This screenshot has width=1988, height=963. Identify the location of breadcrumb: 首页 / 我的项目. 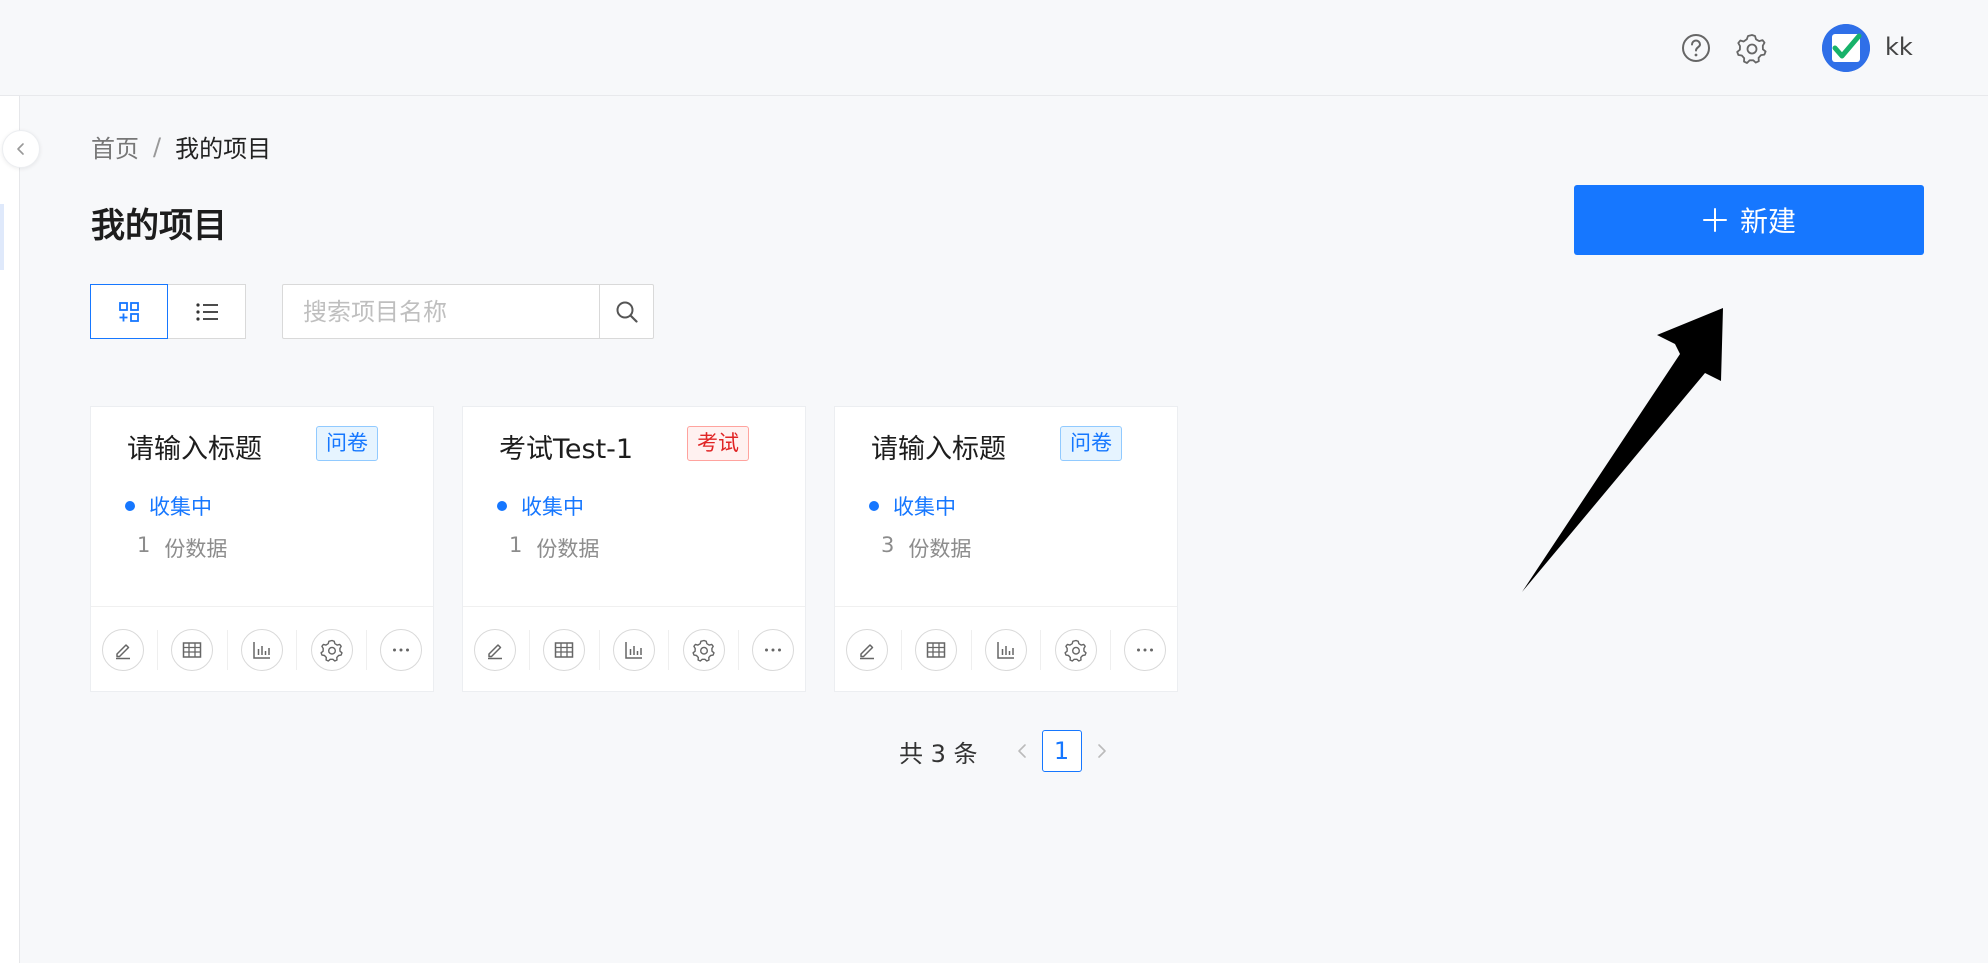
(181, 146).